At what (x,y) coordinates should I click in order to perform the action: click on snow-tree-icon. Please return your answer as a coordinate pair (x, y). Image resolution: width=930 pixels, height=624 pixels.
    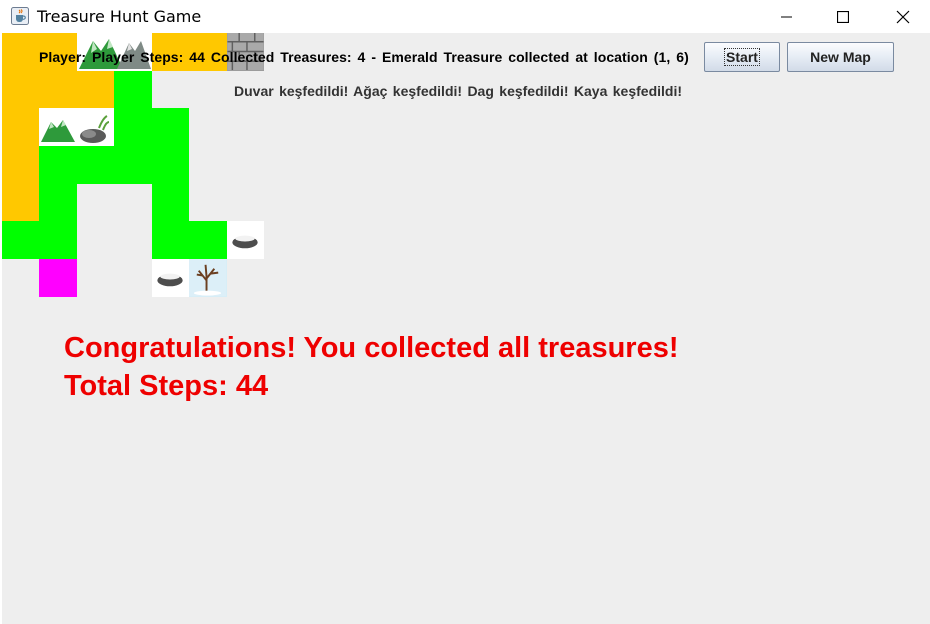
    Looking at the image, I should click on (207, 277).